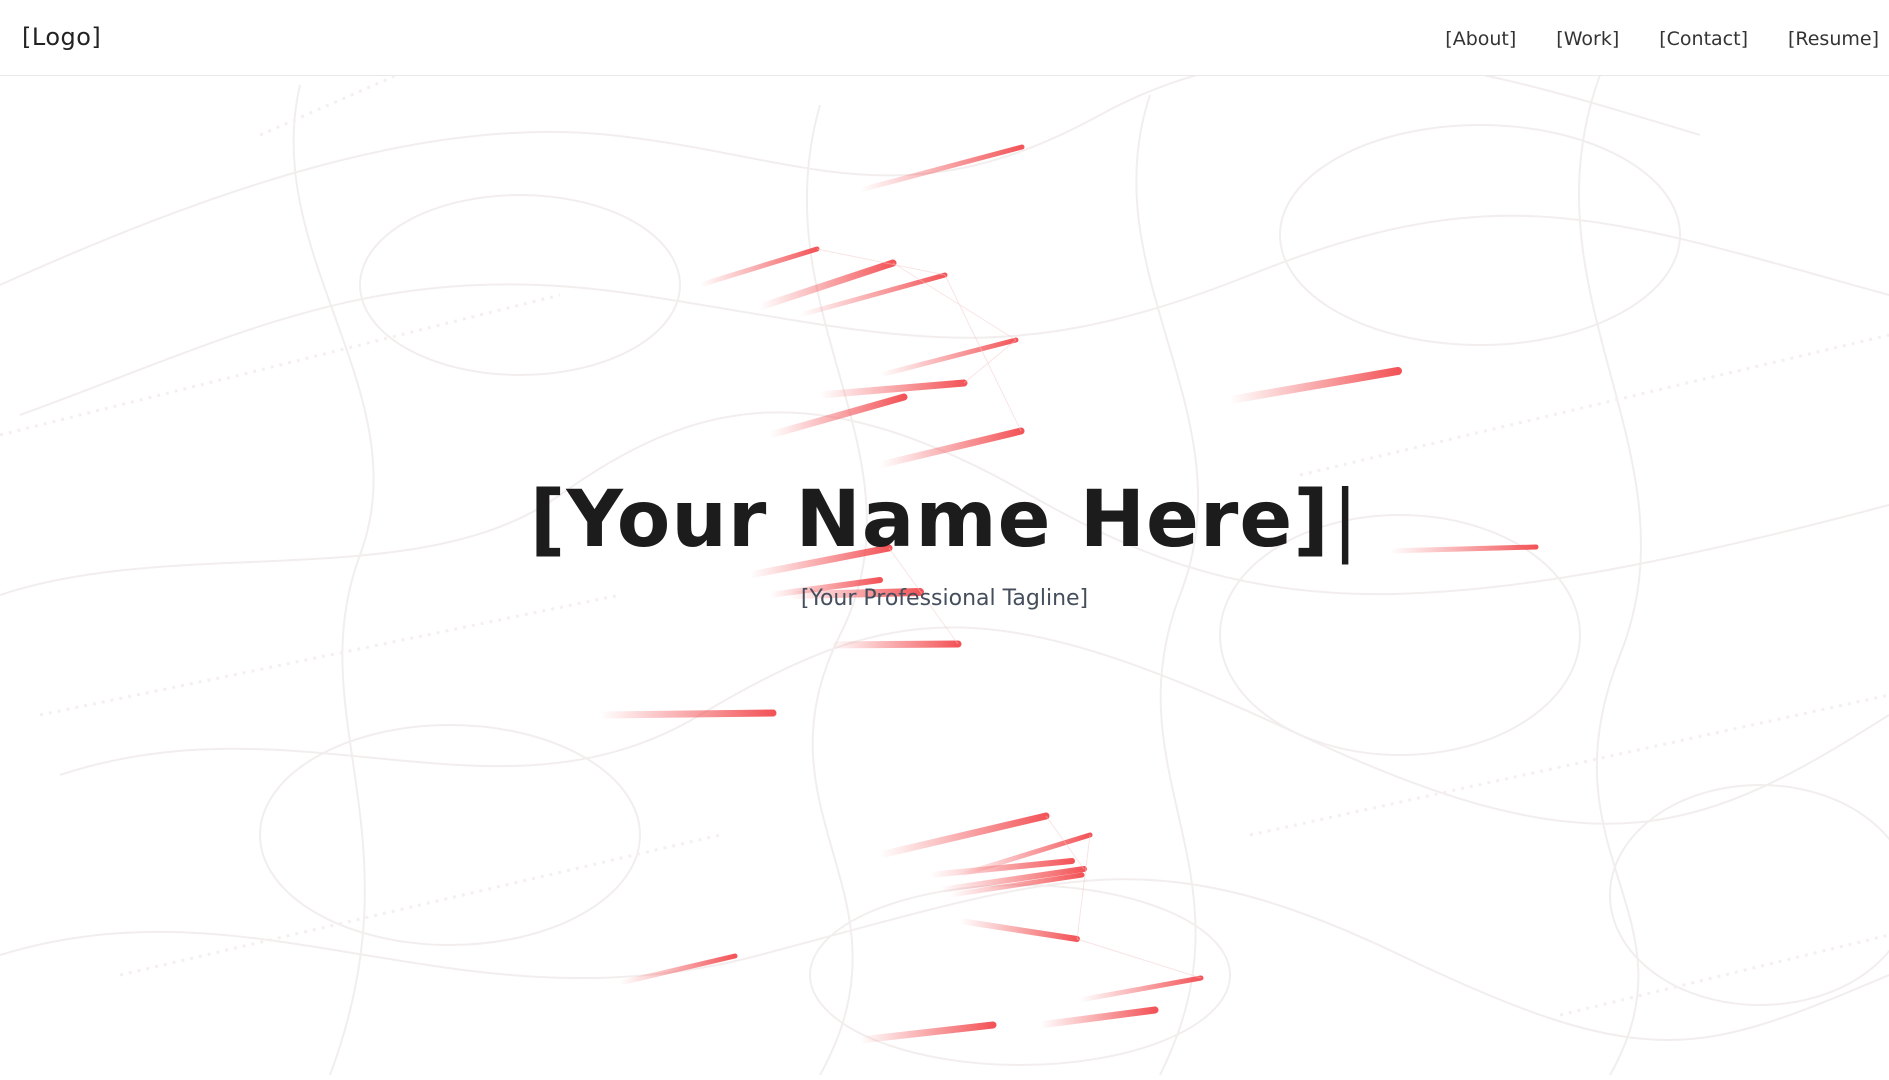  Describe the element at coordinates (944, 38) in the screenshot. I see `site-header: [Logo] [About] [Work] [Contact] [Resume]` at that location.